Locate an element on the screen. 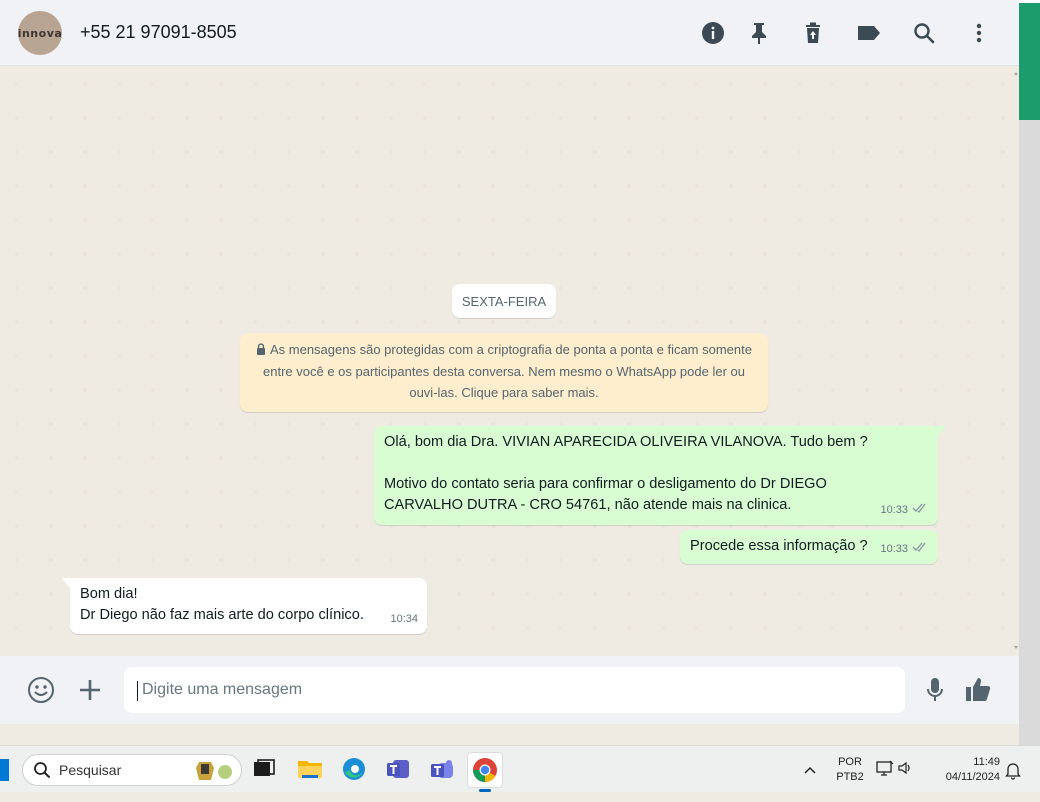 The image size is (1040, 802). menu-icon is located at coordinates (979, 33).